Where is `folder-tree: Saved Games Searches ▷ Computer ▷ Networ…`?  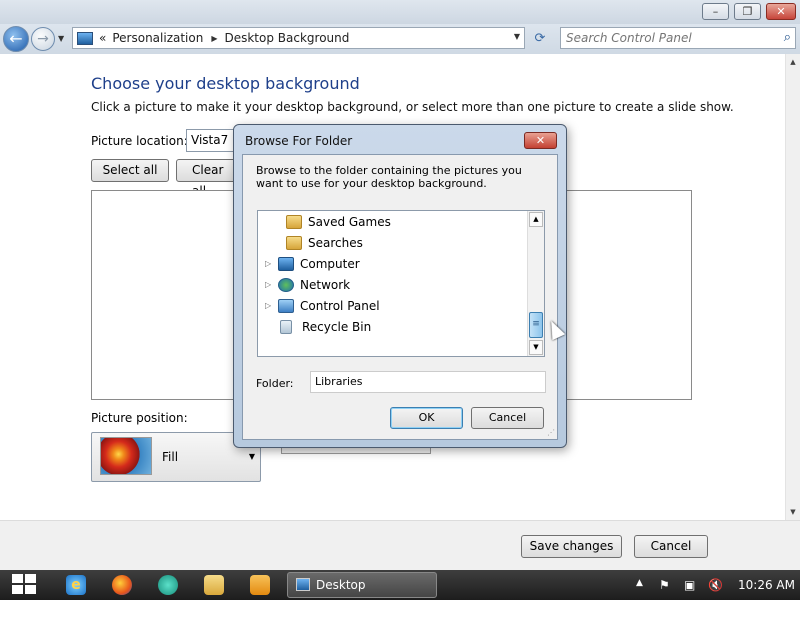 folder-tree: Saved Games Searches ▷ Computer ▷ Networ… is located at coordinates (401, 283).